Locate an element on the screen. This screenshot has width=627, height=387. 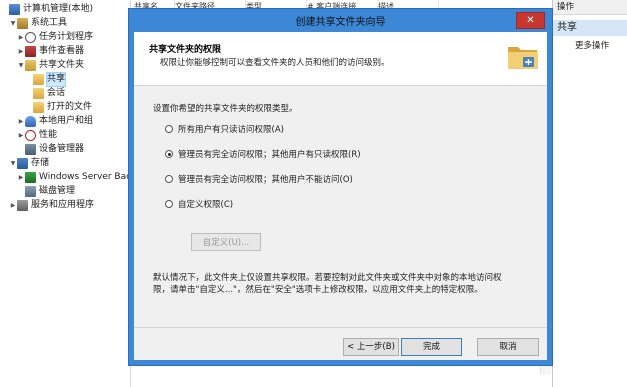
tree-item: ▼ 共享文件夹 is located at coordinates (50, 65).